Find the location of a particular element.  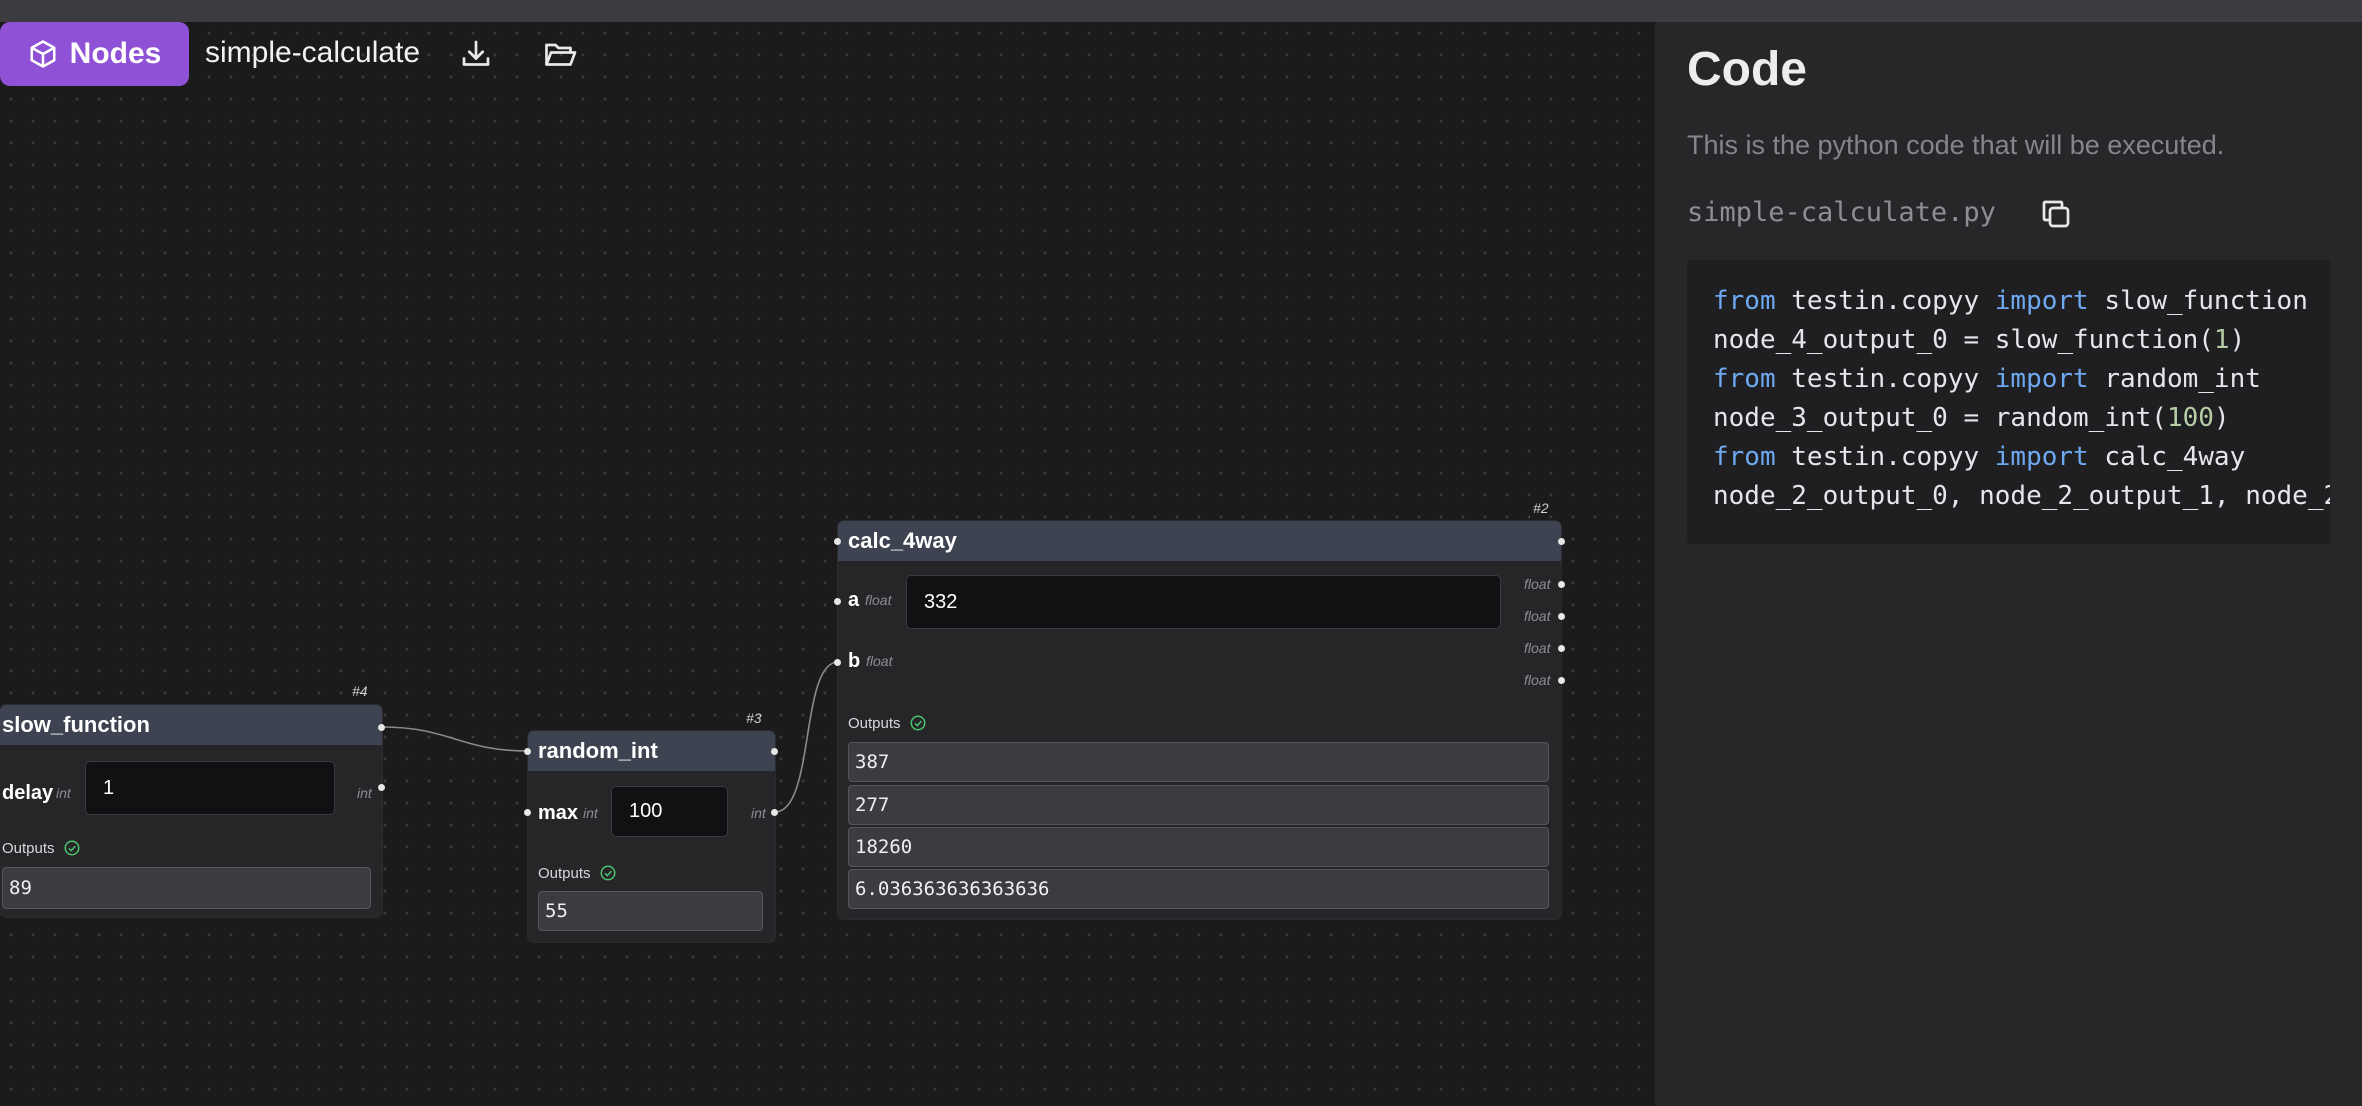

param-label-a: a is located at coordinates (854, 600).